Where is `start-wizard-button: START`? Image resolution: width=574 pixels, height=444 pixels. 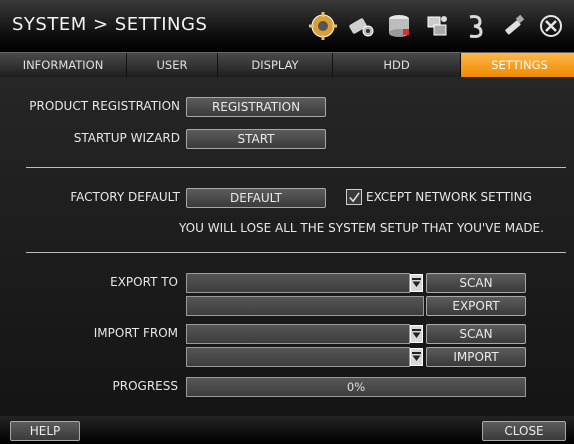 start-wizard-button: START is located at coordinates (256, 139).